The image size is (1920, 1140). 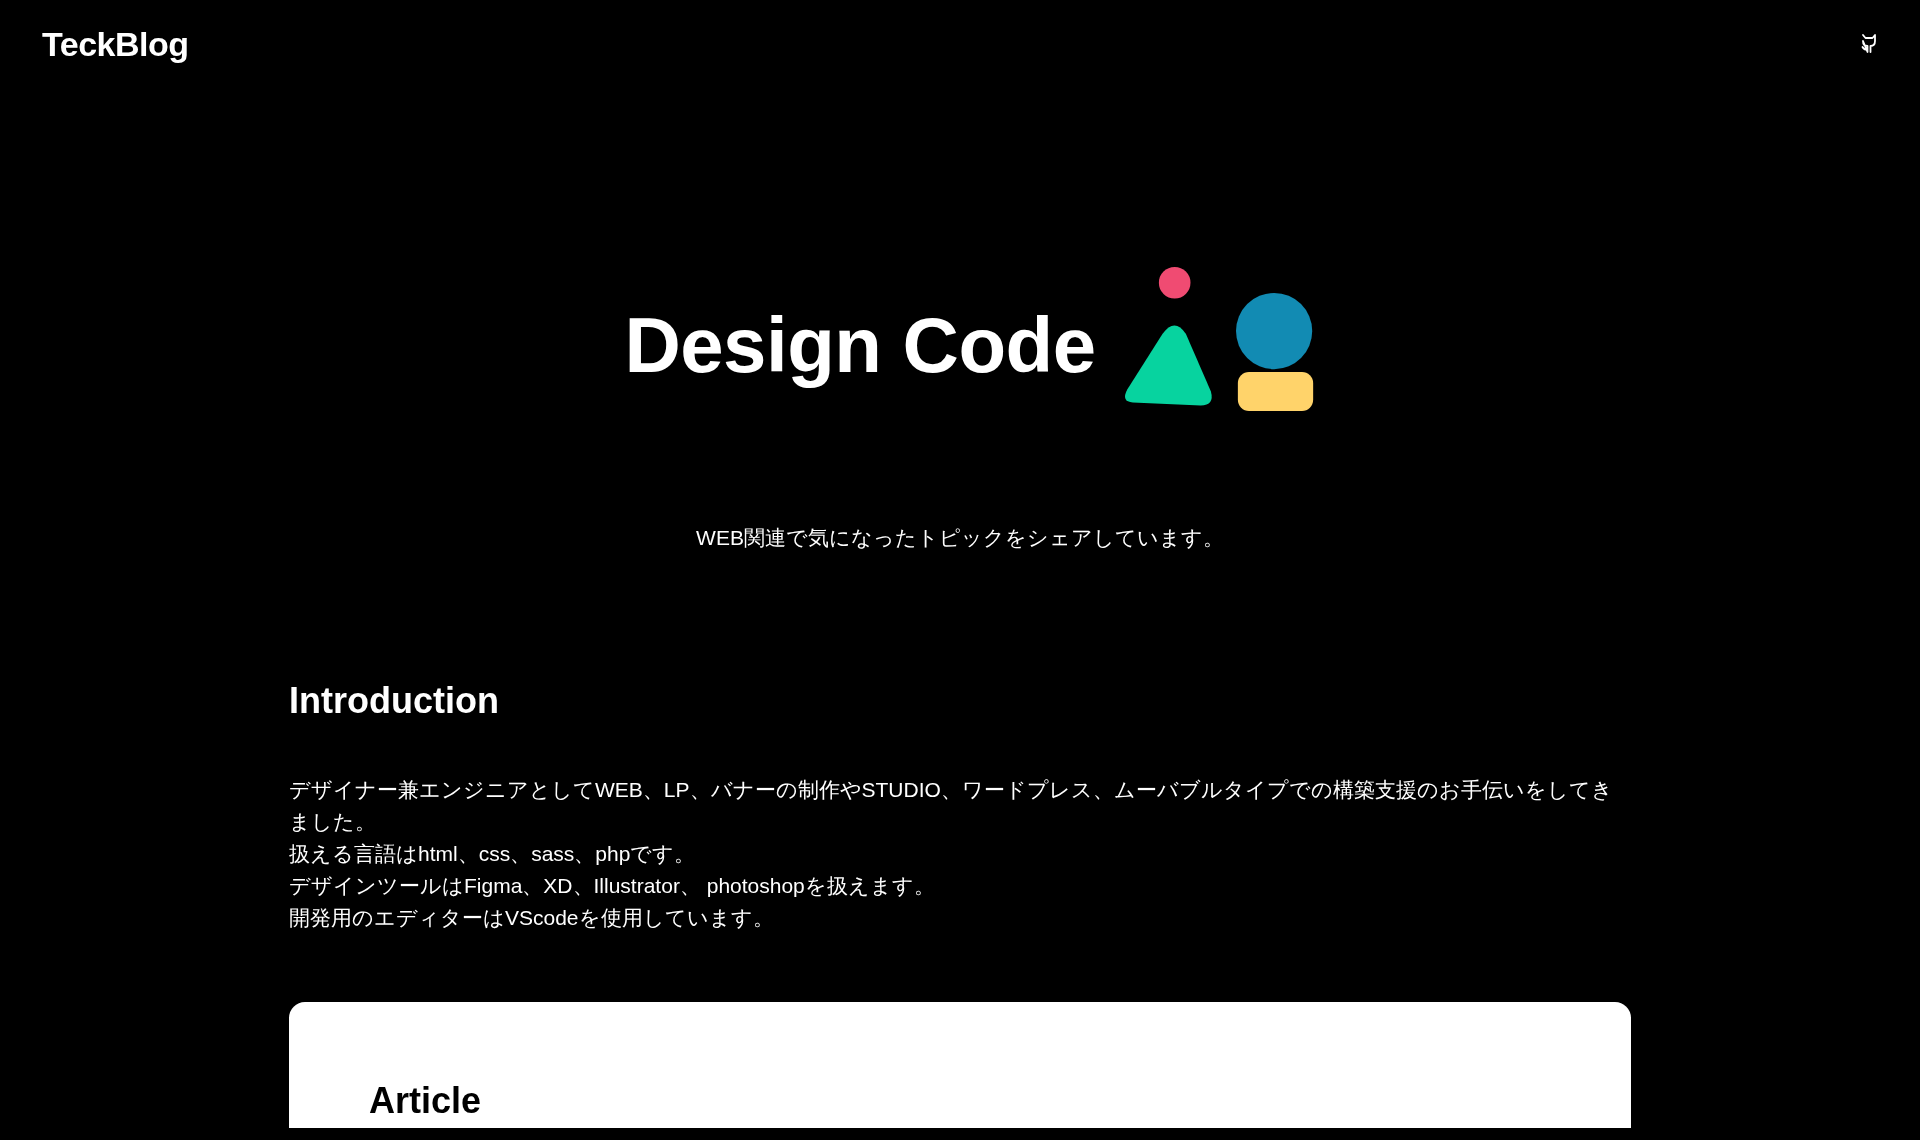 I want to click on section-heading: Article, so click(x=426, y=1101).